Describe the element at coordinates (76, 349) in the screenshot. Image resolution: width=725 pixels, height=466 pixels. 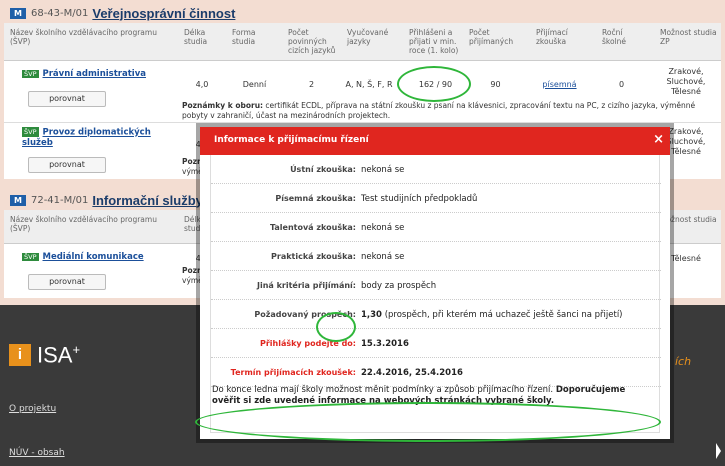
I see `logo-plus: +` at that location.